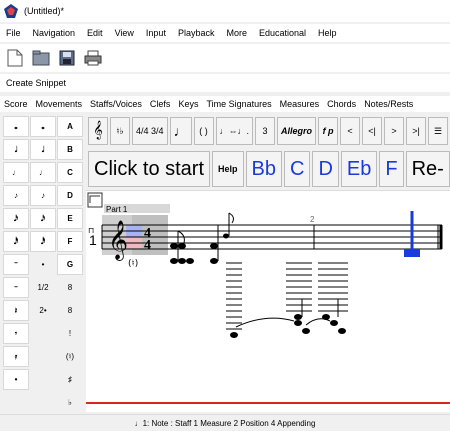 The height and width of the screenshot is (431, 450). I want to click on note-f-entry-button: F, so click(391, 169).